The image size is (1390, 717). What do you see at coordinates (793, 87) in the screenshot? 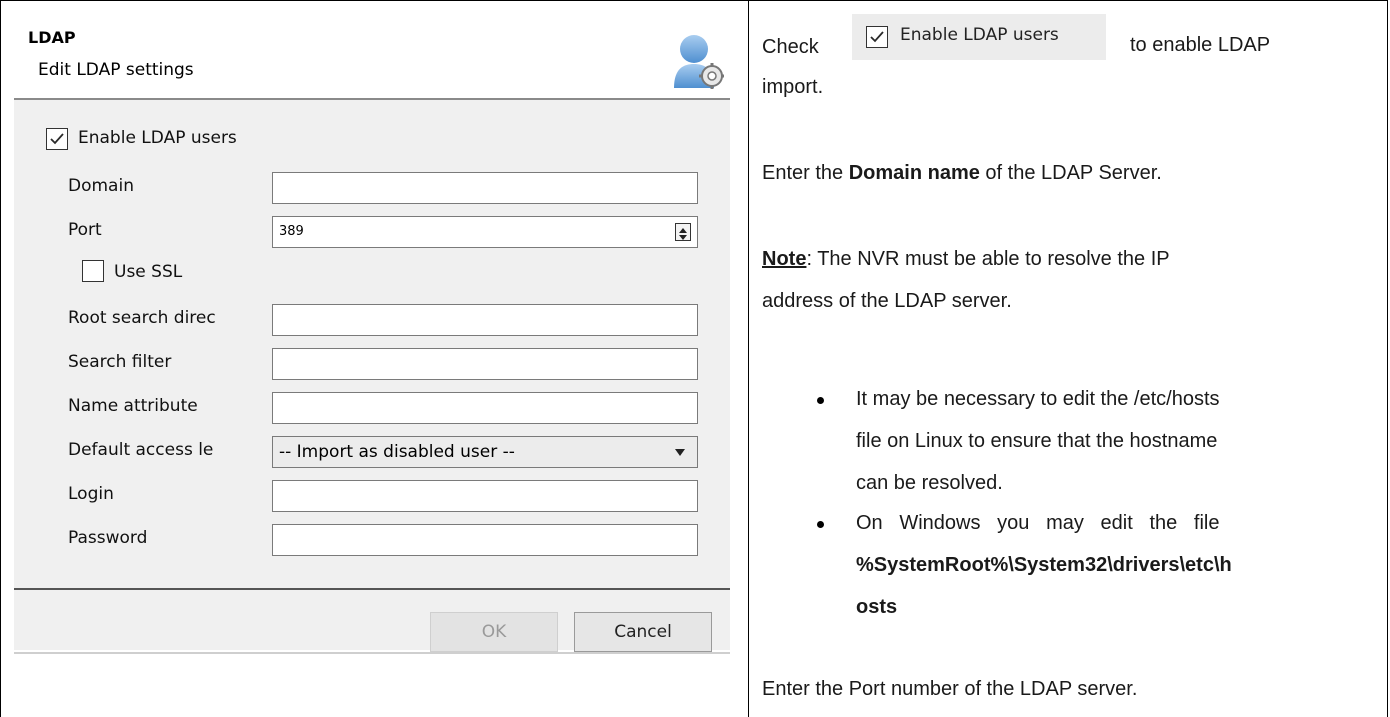
I see `check-tail-line2: import.` at bounding box center [793, 87].